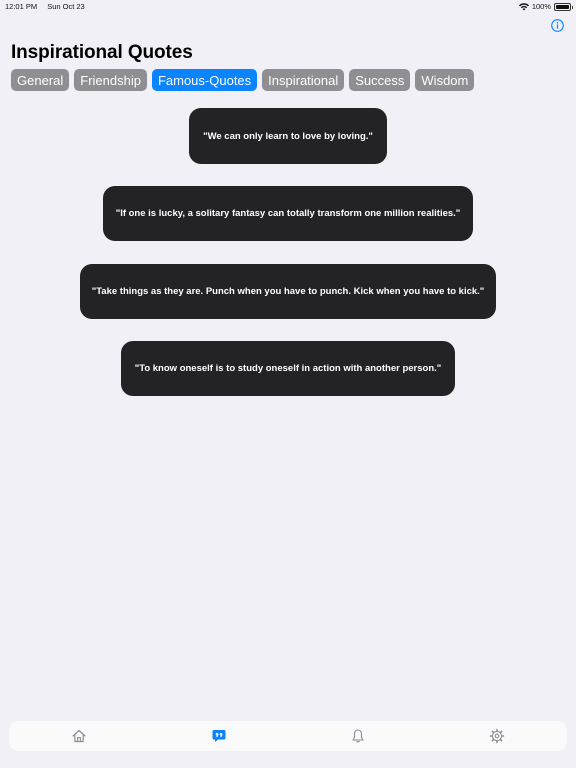 This screenshot has height=768, width=576. I want to click on quote-bubble-icon, so click(219, 736).